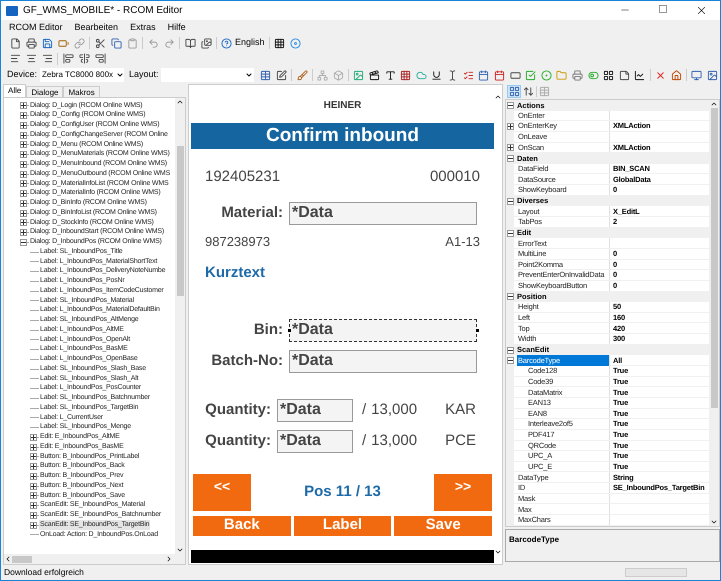  I want to click on panel-tab: Alle, so click(14, 90).